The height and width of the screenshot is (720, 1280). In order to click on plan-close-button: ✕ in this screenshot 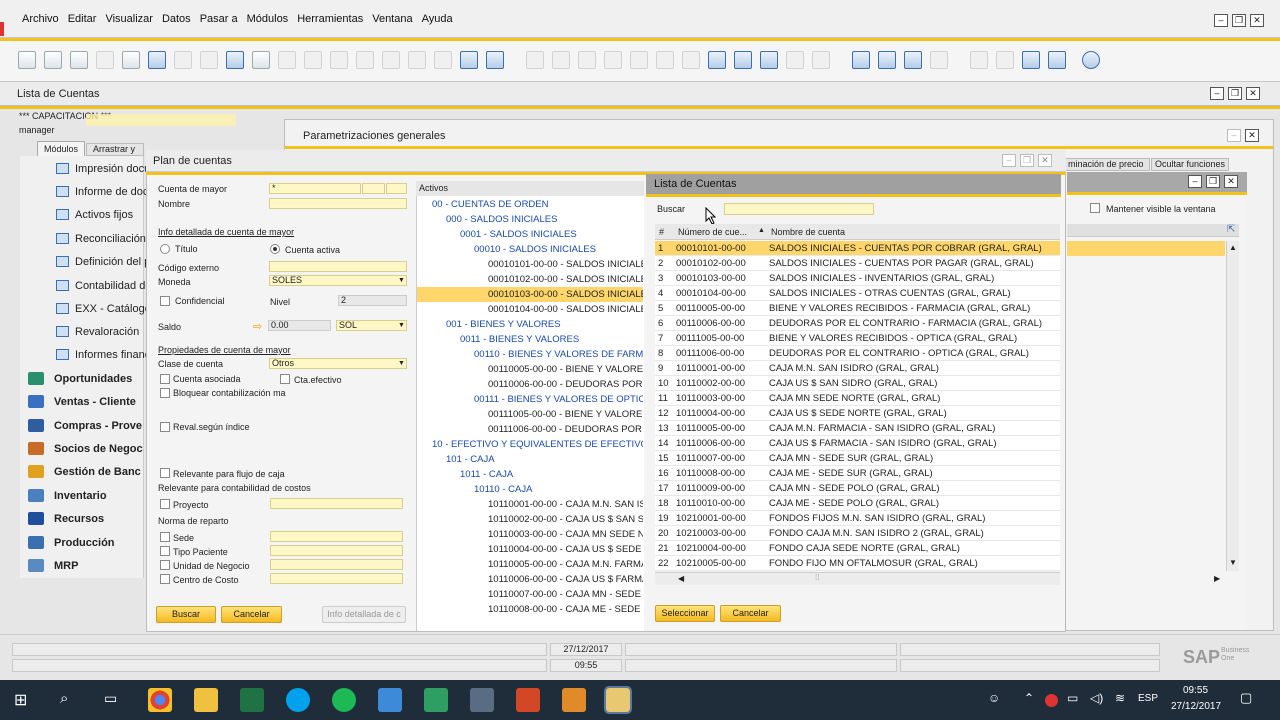, I will do `click(1045, 160)`.